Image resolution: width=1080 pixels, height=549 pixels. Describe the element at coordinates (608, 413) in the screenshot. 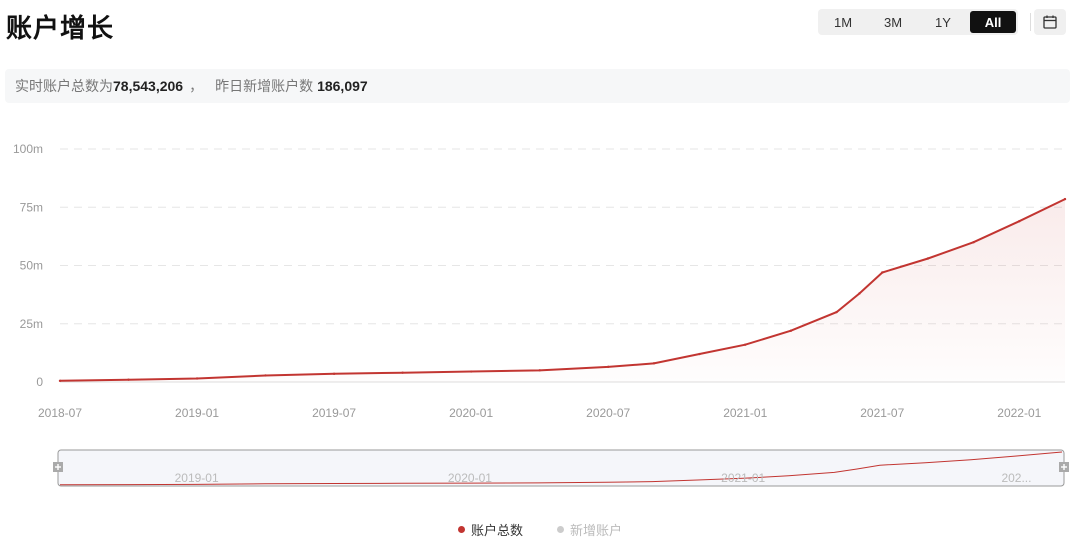

I see `x-tick-label: 2020-07` at that location.